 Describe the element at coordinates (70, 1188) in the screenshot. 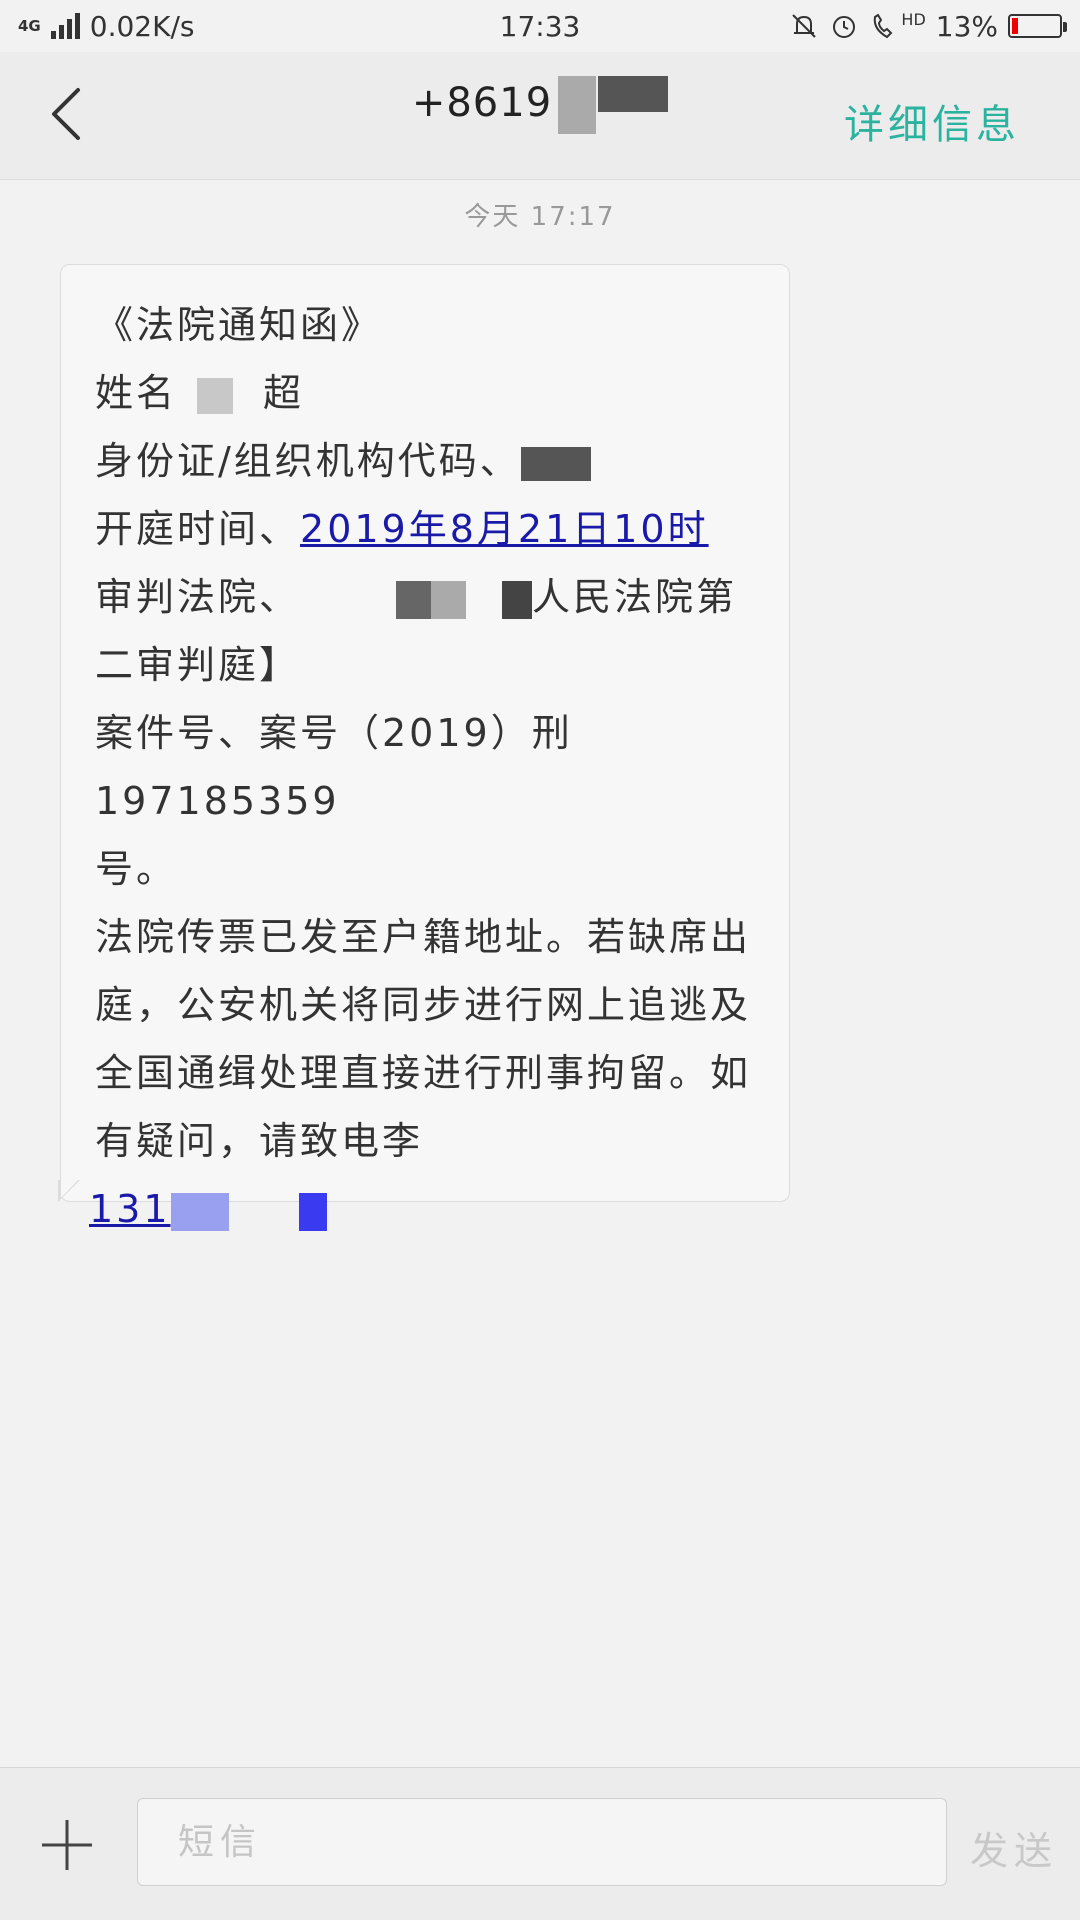

I see `bubble-tail-inner` at that location.